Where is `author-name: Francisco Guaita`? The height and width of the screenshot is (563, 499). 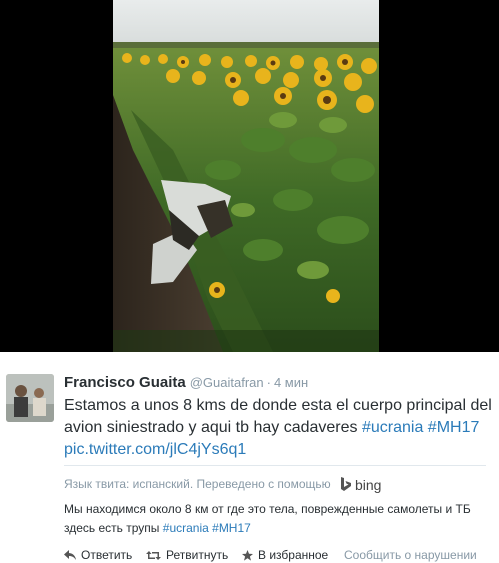 author-name: Francisco Guaita is located at coordinates (125, 382).